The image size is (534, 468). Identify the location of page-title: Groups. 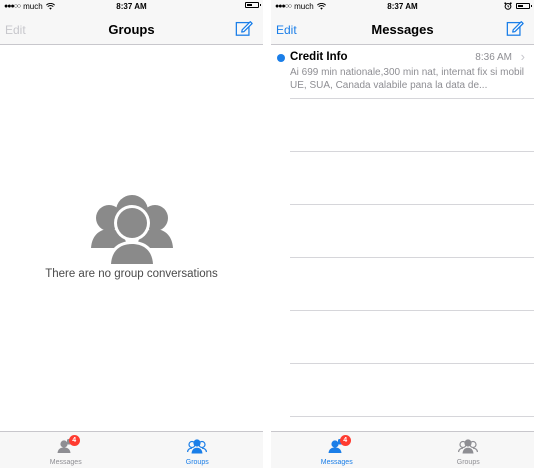
(131, 29).